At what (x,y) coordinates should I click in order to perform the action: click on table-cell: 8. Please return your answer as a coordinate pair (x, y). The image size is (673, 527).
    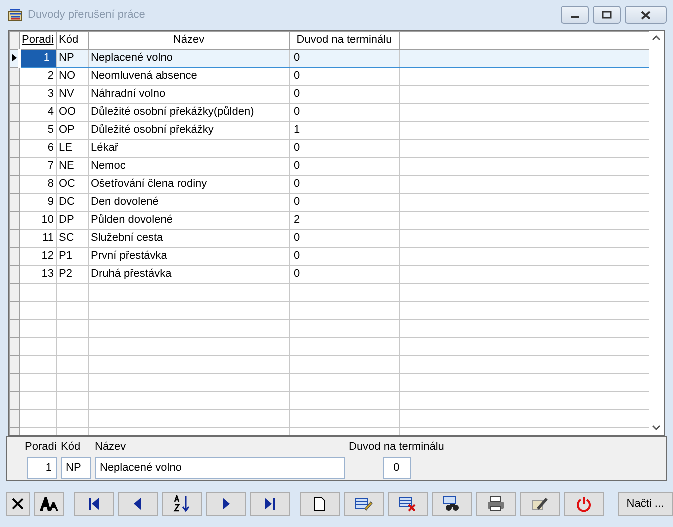
    Looking at the image, I should click on (38, 184).